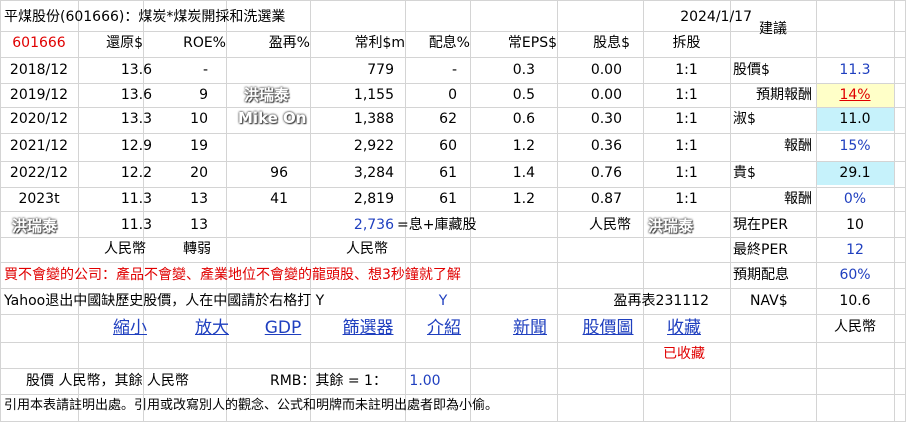  I want to click on cell-div: 0.36, so click(606, 146).